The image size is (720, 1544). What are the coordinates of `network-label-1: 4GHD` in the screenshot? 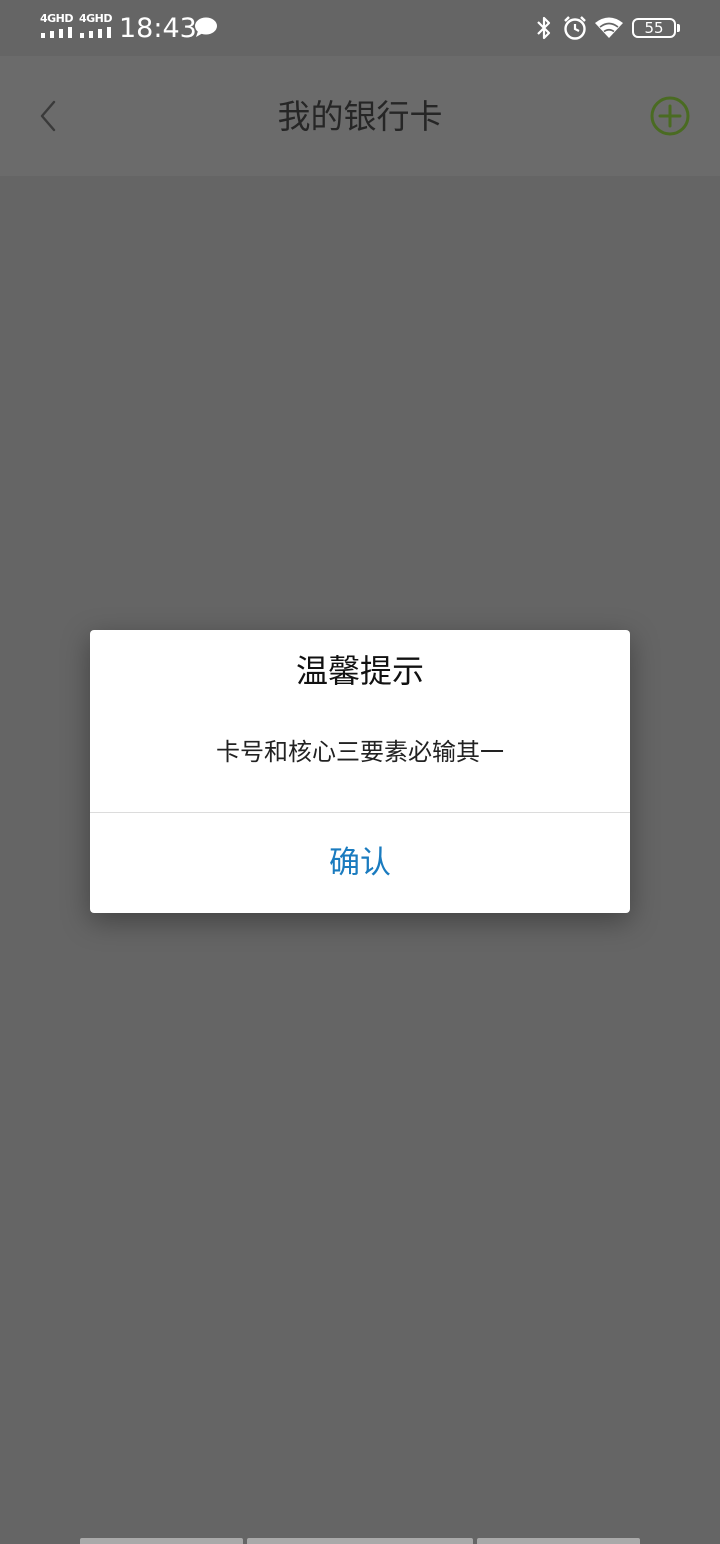 It's located at (57, 18).